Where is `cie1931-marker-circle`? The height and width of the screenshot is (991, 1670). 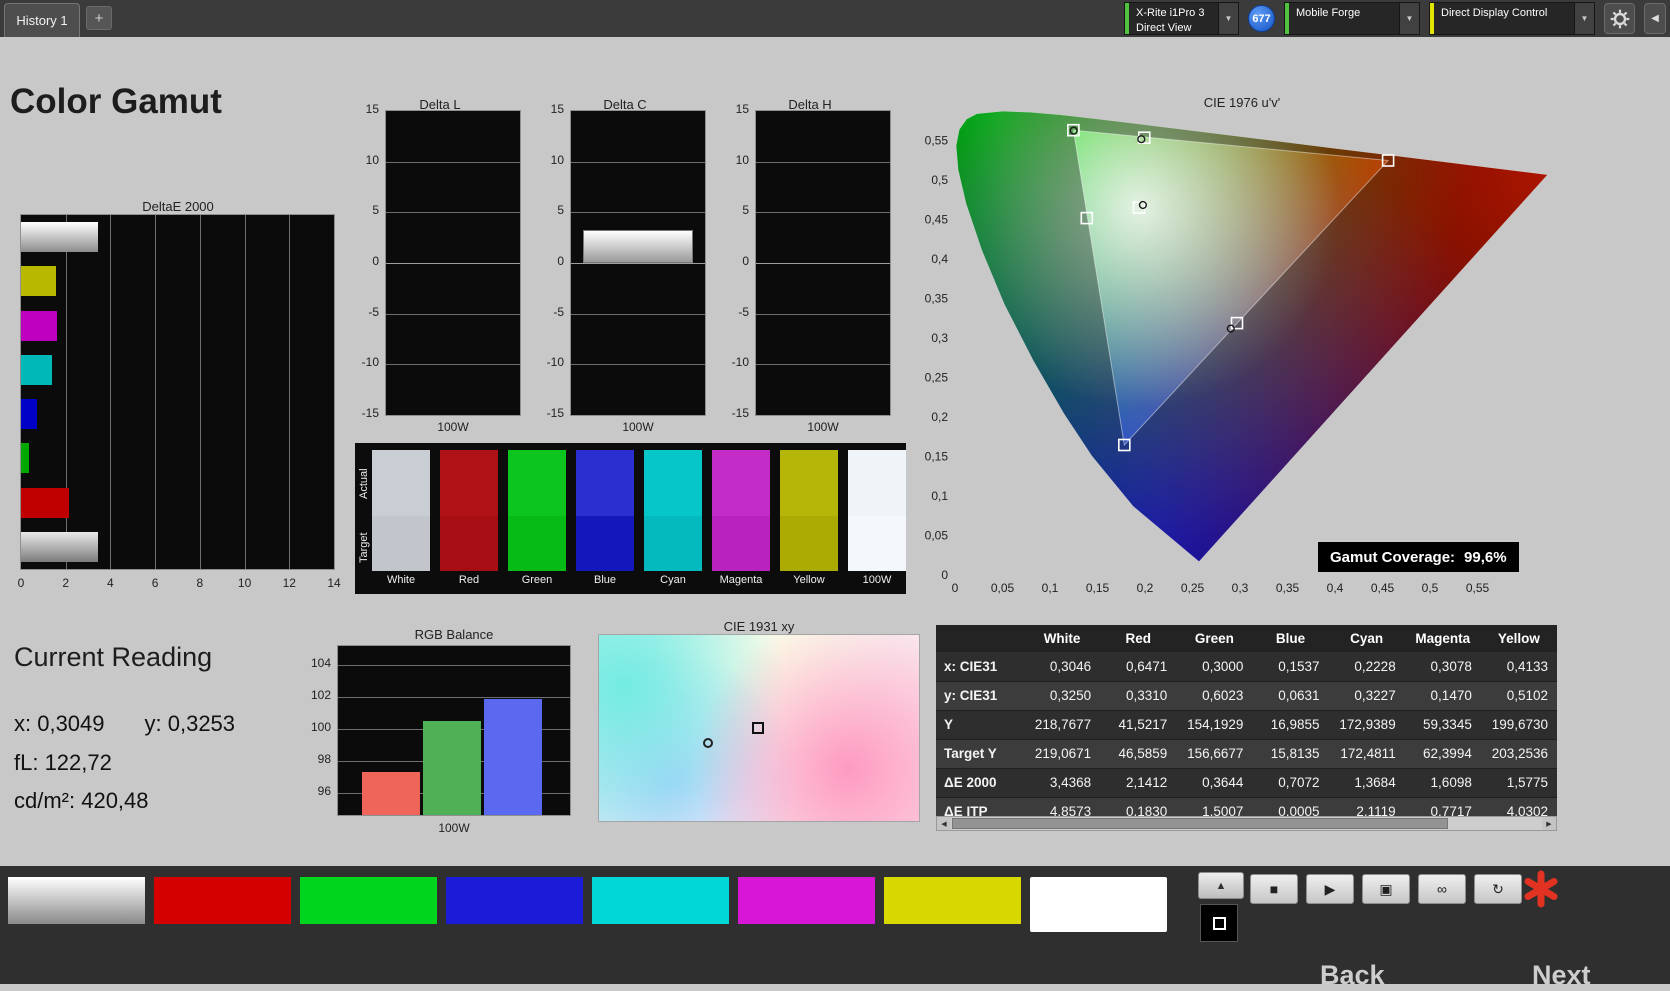 cie1931-marker-circle is located at coordinates (707, 742).